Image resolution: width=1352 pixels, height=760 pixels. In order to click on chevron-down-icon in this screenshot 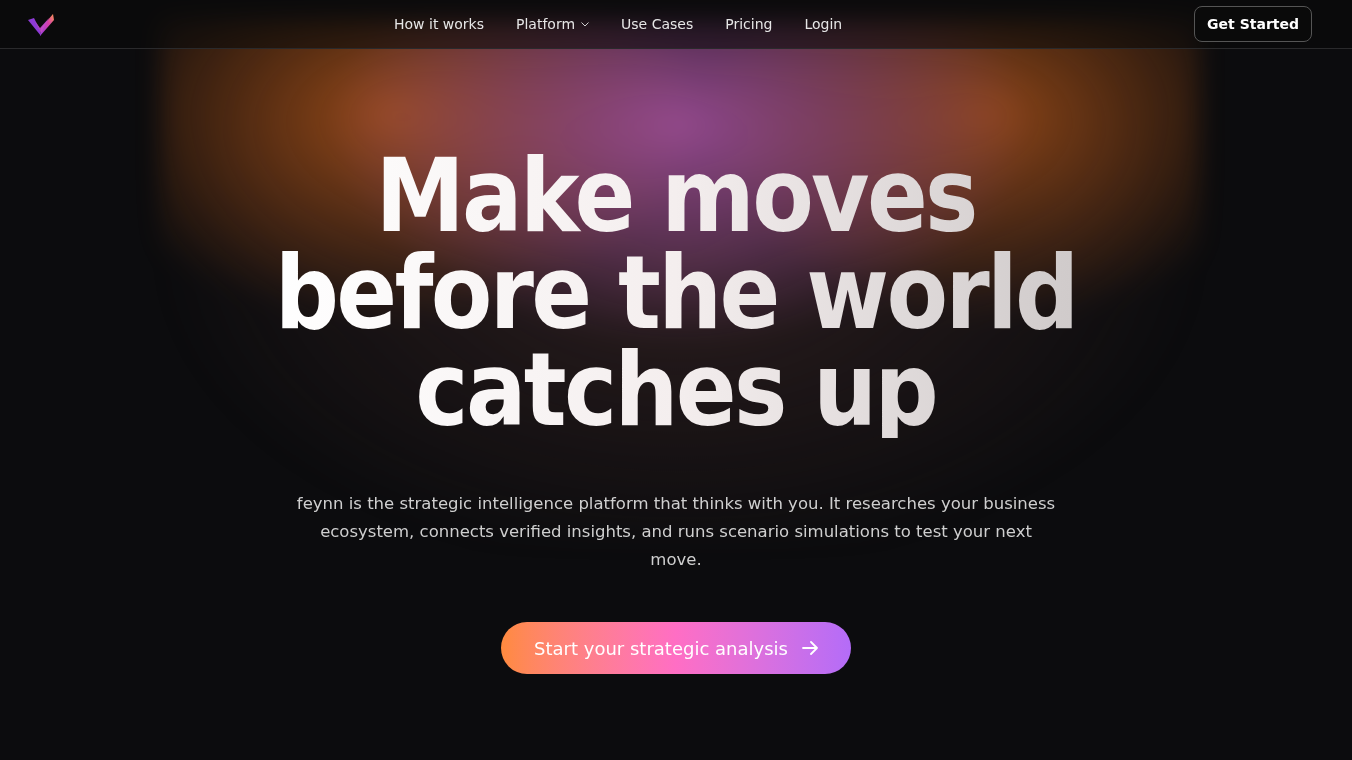, I will do `click(585, 24)`.